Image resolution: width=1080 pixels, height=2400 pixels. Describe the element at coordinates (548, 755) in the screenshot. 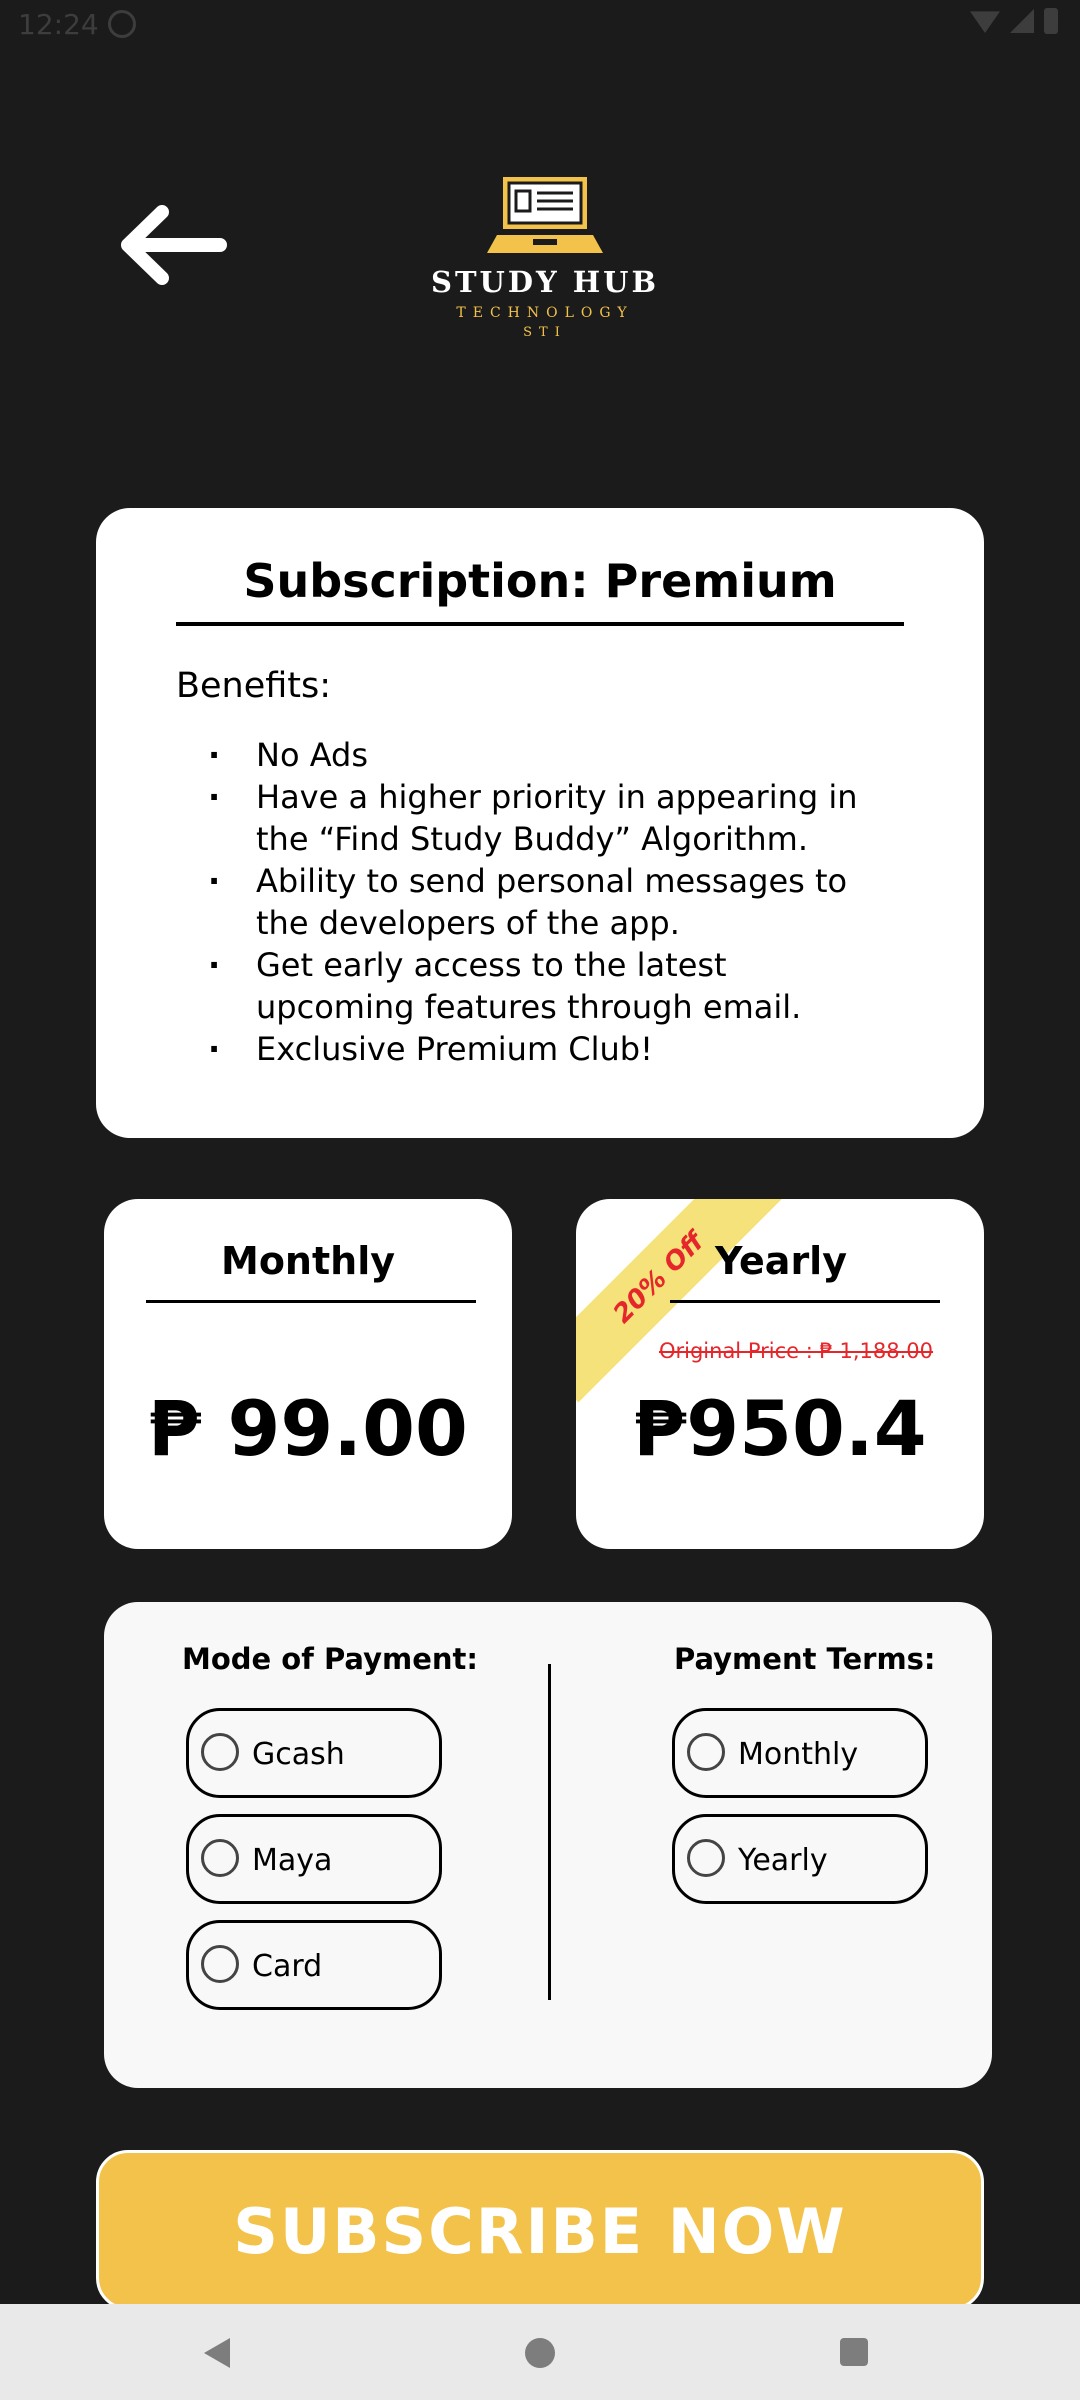

I see `benefit-item: No Ads` at that location.